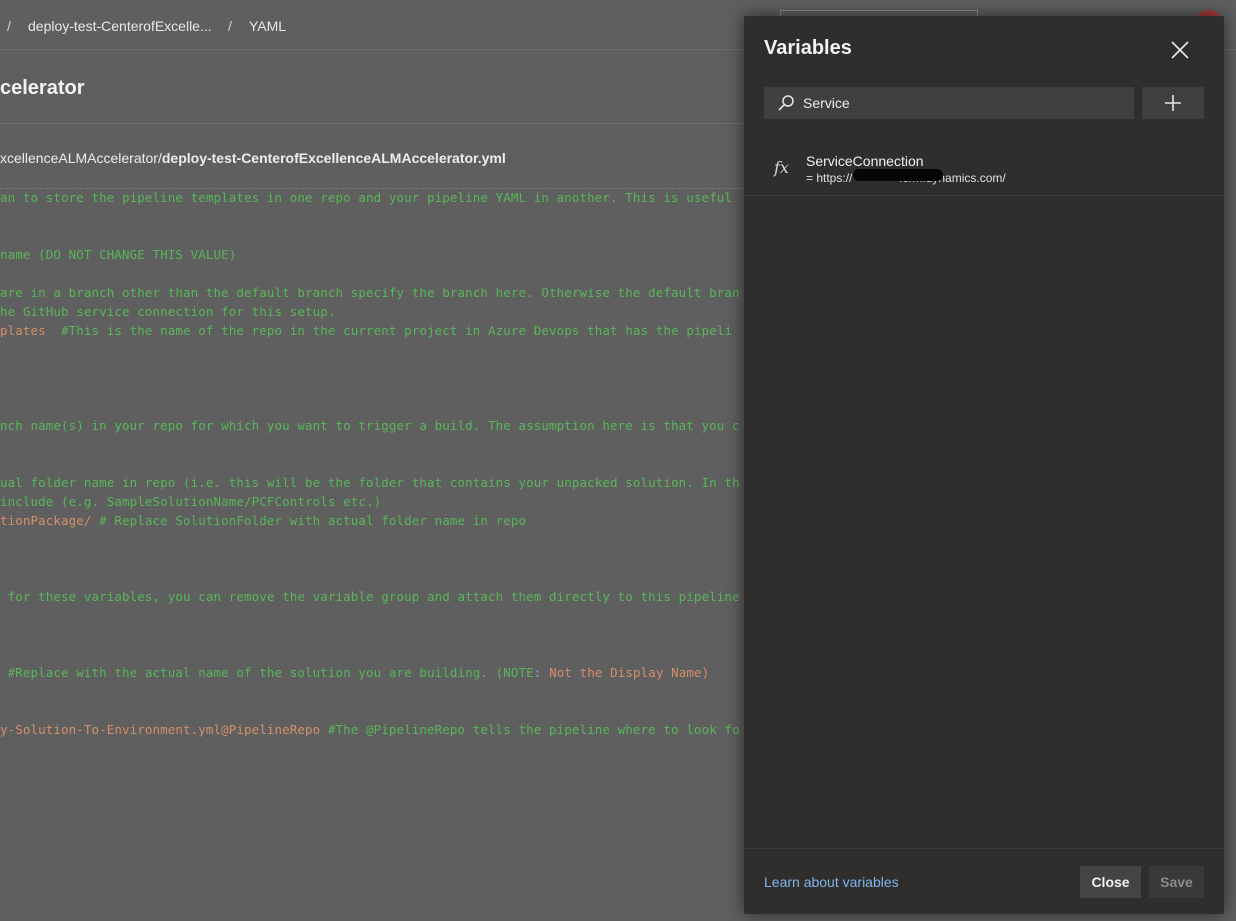  What do you see at coordinates (42, 88) in the screenshot?
I see `page-title: celerator` at bounding box center [42, 88].